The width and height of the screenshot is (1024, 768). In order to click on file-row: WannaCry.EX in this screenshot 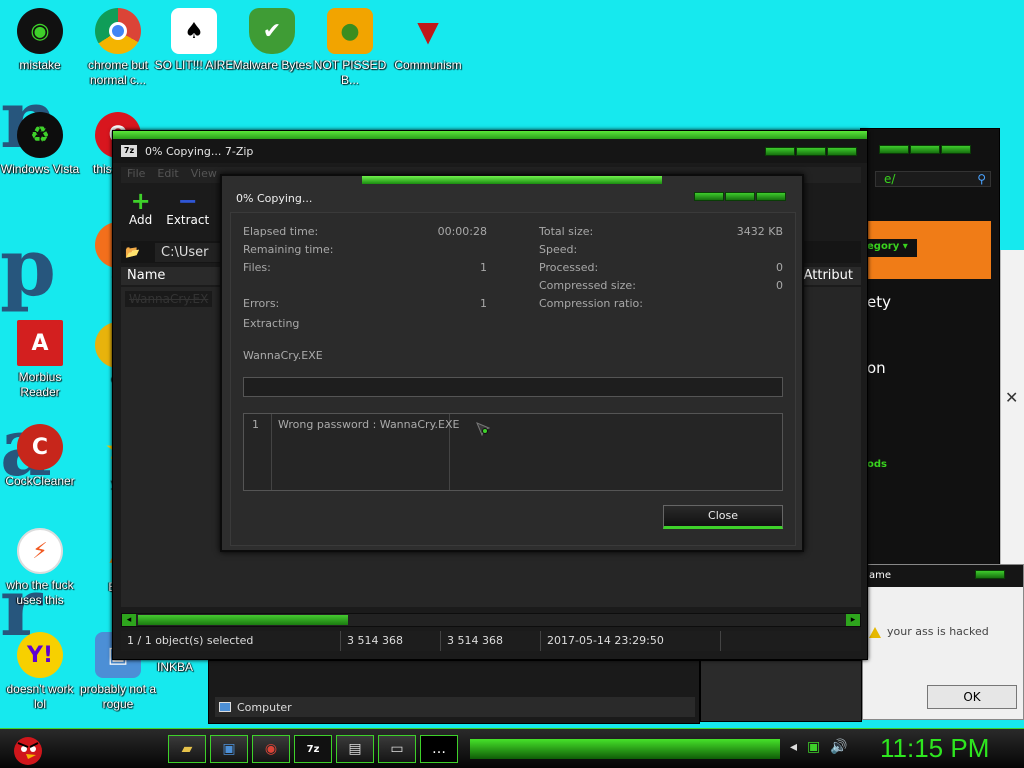, I will do `click(169, 299)`.